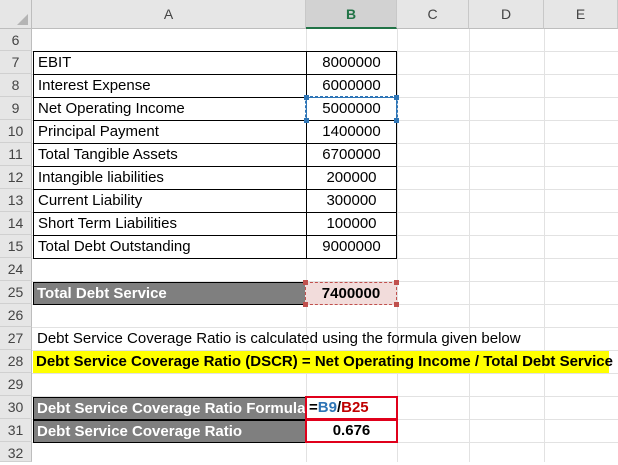  What do you see at coordinates (170, 408) in the screenshot?
I see `label-dscr-formula: Debt Service Coverage Ratio Formula` at bounding box center [170, 408].